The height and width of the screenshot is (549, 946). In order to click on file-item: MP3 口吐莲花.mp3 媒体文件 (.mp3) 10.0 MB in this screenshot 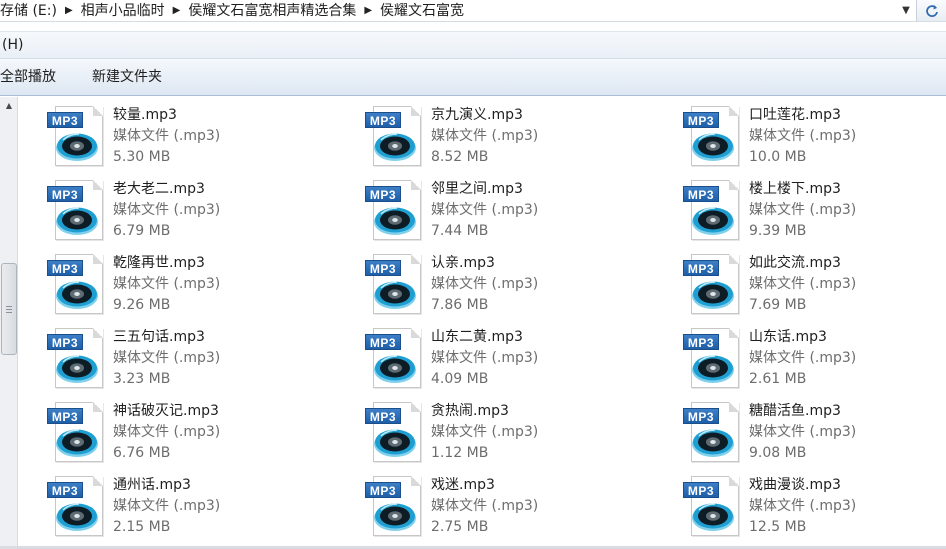, I will do `click(800, 136)`.